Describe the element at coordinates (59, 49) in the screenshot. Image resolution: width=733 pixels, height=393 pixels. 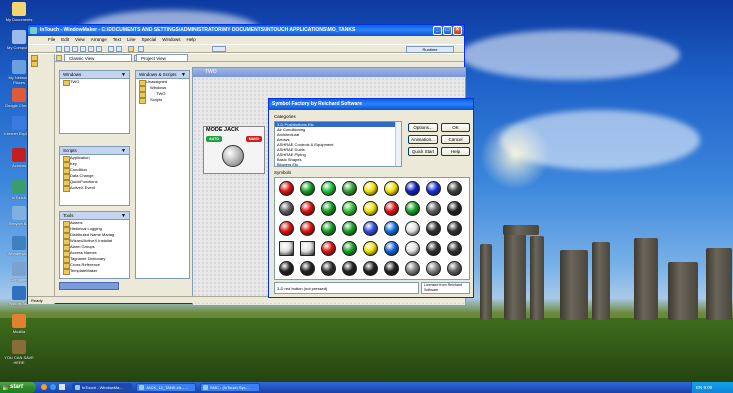
I see `new-icon` at that location.